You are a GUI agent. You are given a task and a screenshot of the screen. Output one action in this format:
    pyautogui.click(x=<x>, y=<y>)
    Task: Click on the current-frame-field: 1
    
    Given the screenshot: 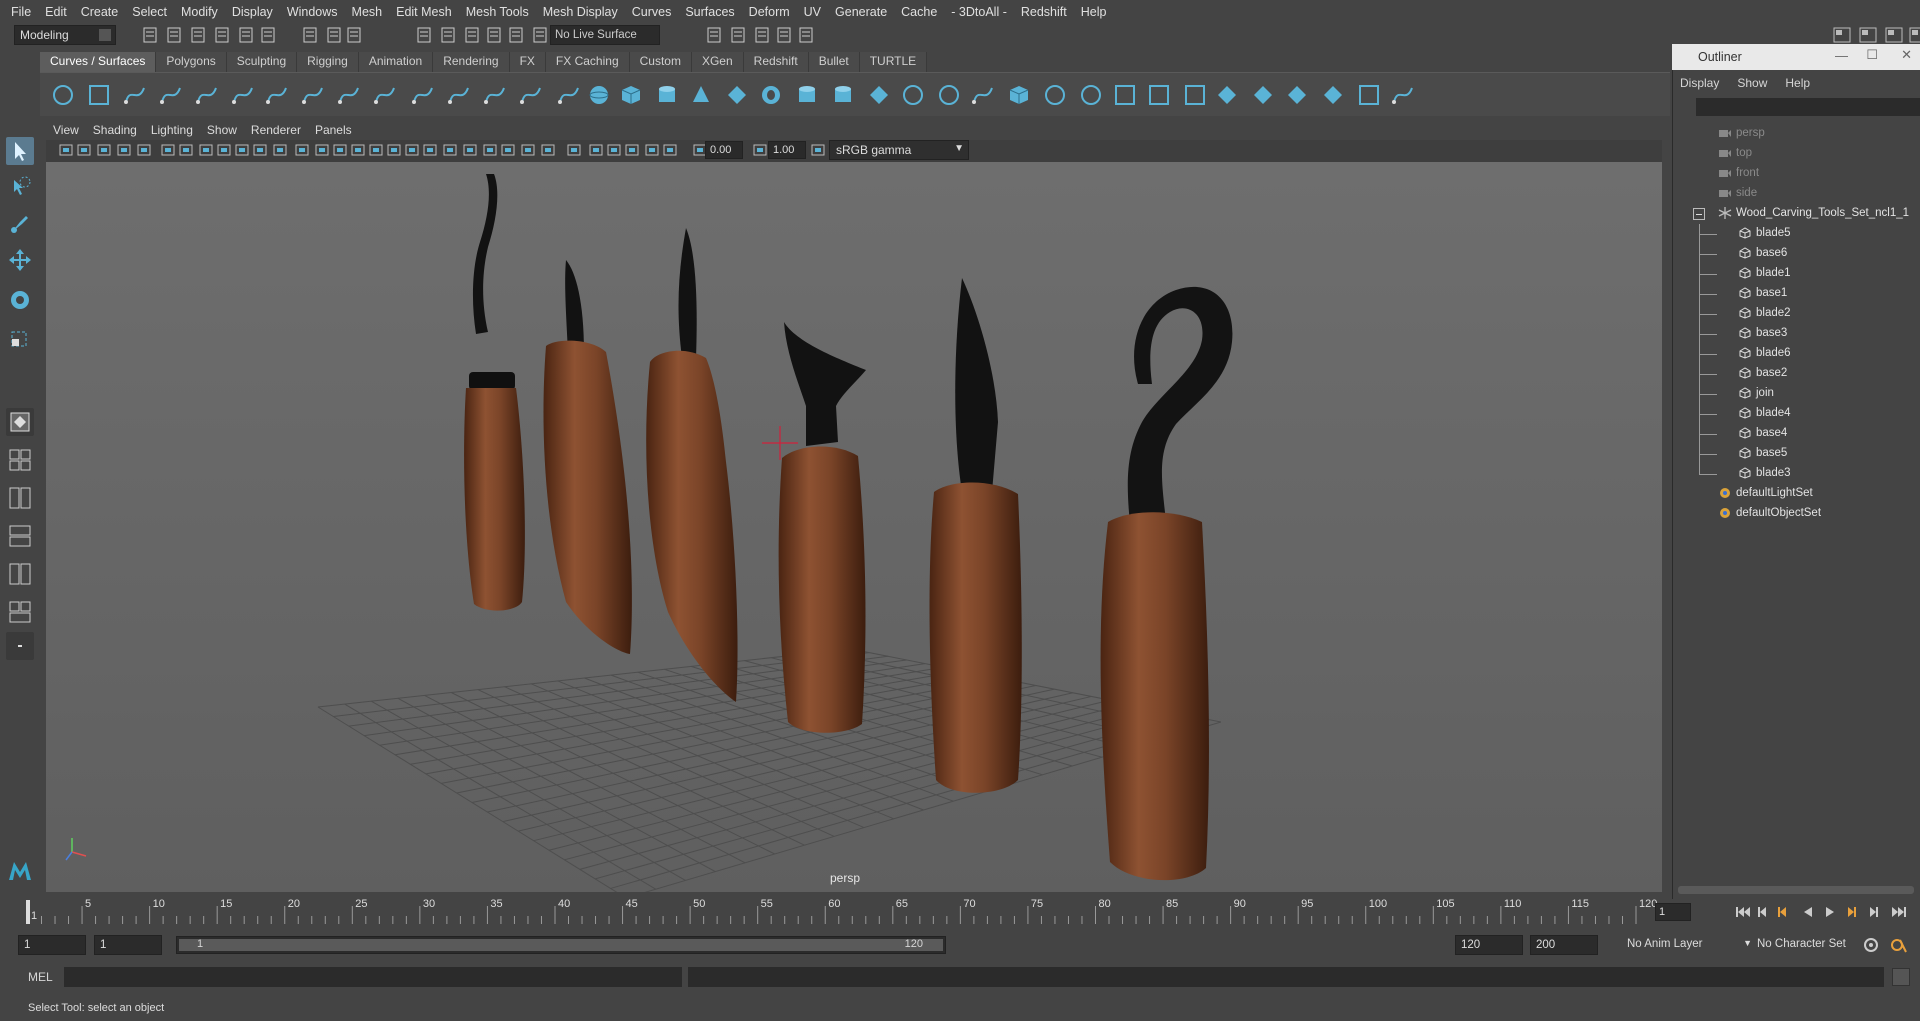 What is the action you would take?
    pyautogui.click(x=1673, y=912)
    